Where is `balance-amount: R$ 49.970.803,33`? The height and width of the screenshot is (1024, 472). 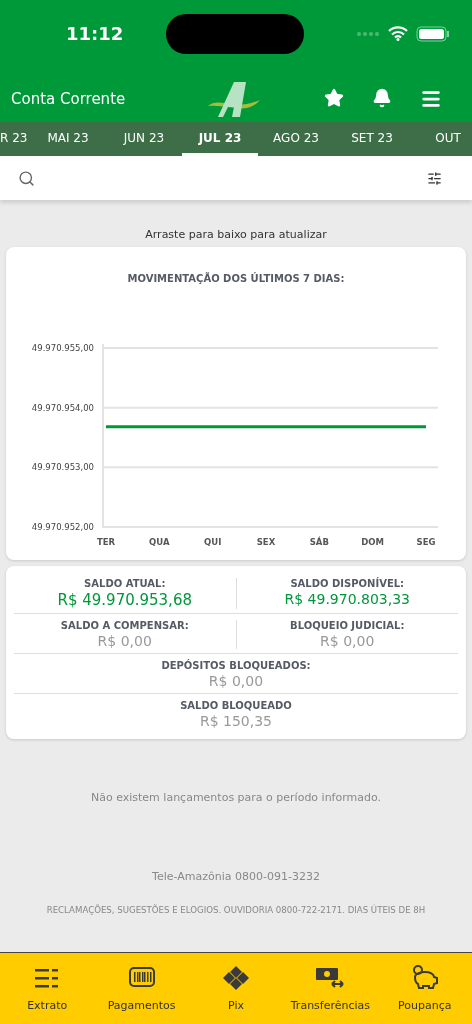
balance-amount: R$ 49.970.803,33 is located at coordinates (347, 599).